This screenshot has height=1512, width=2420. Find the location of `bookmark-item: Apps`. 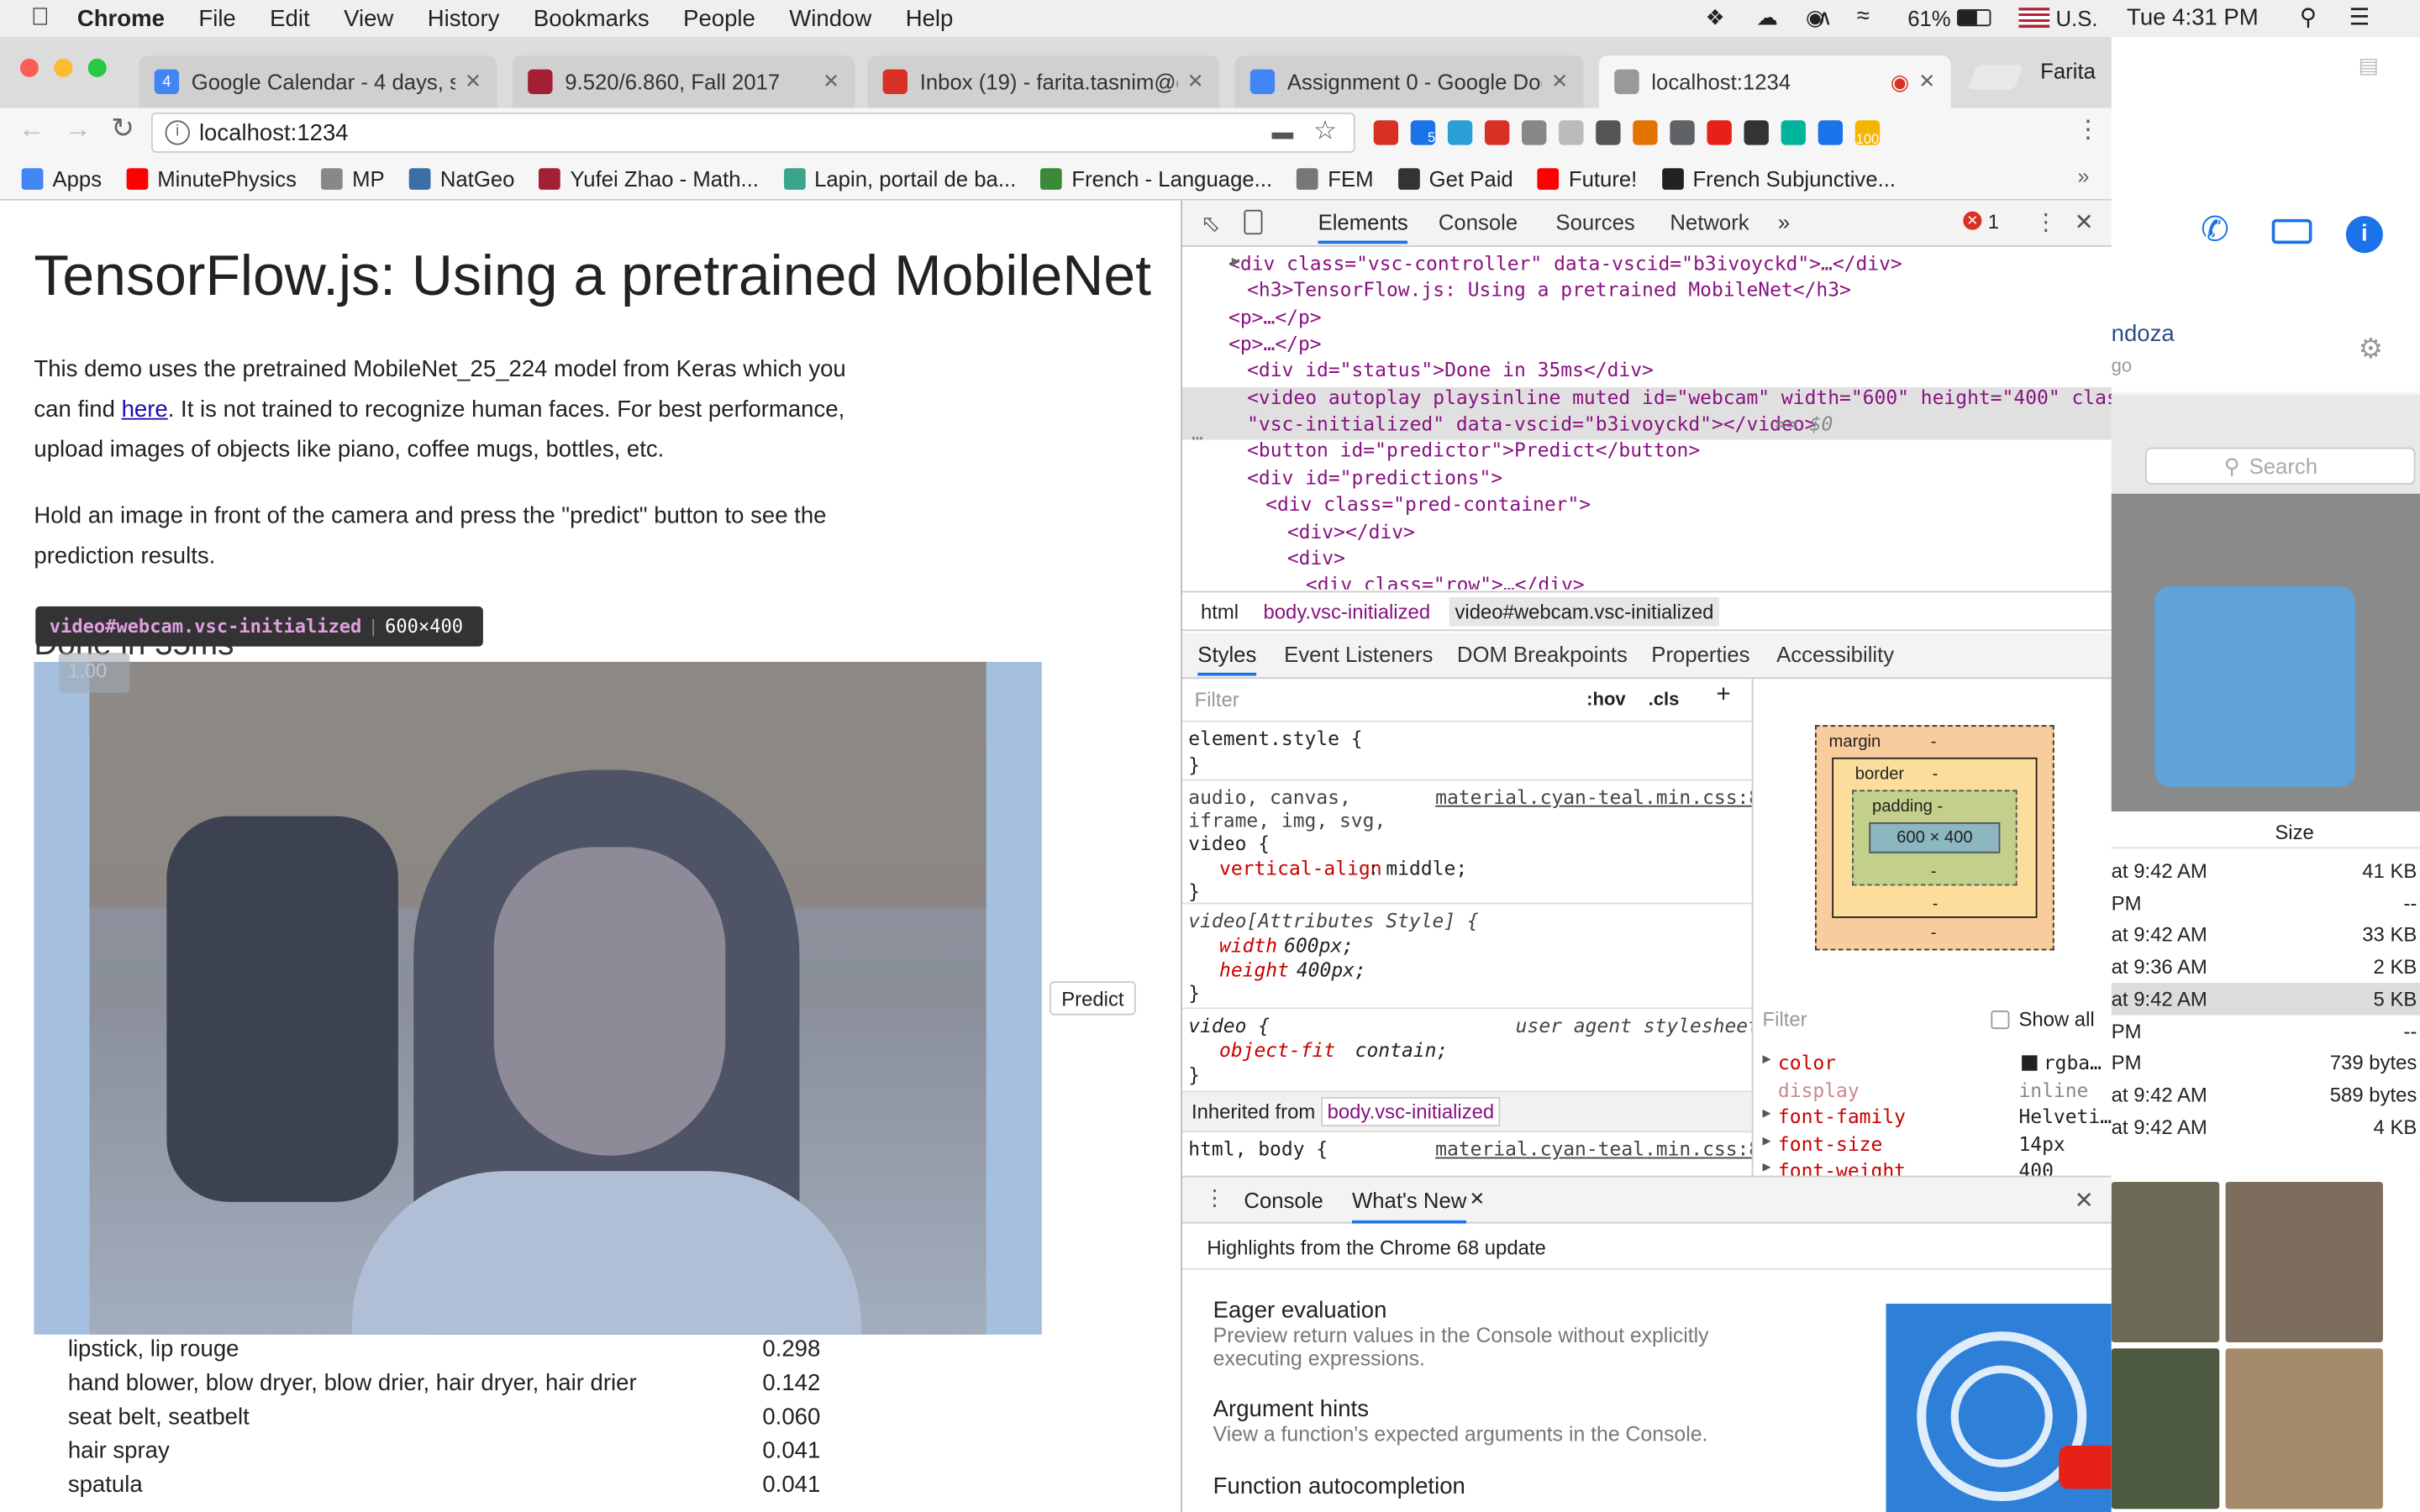

bookmark-item: Apps is located at coordinates (62, 178).